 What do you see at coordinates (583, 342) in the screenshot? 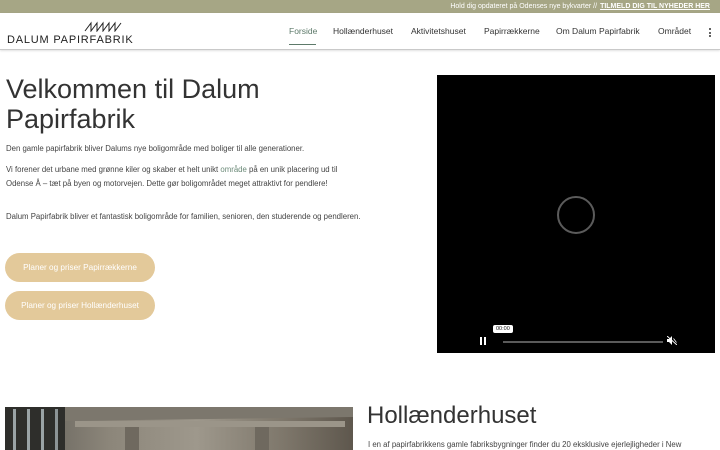
I see `video-progress-bar` at bounding box center [583, 342].